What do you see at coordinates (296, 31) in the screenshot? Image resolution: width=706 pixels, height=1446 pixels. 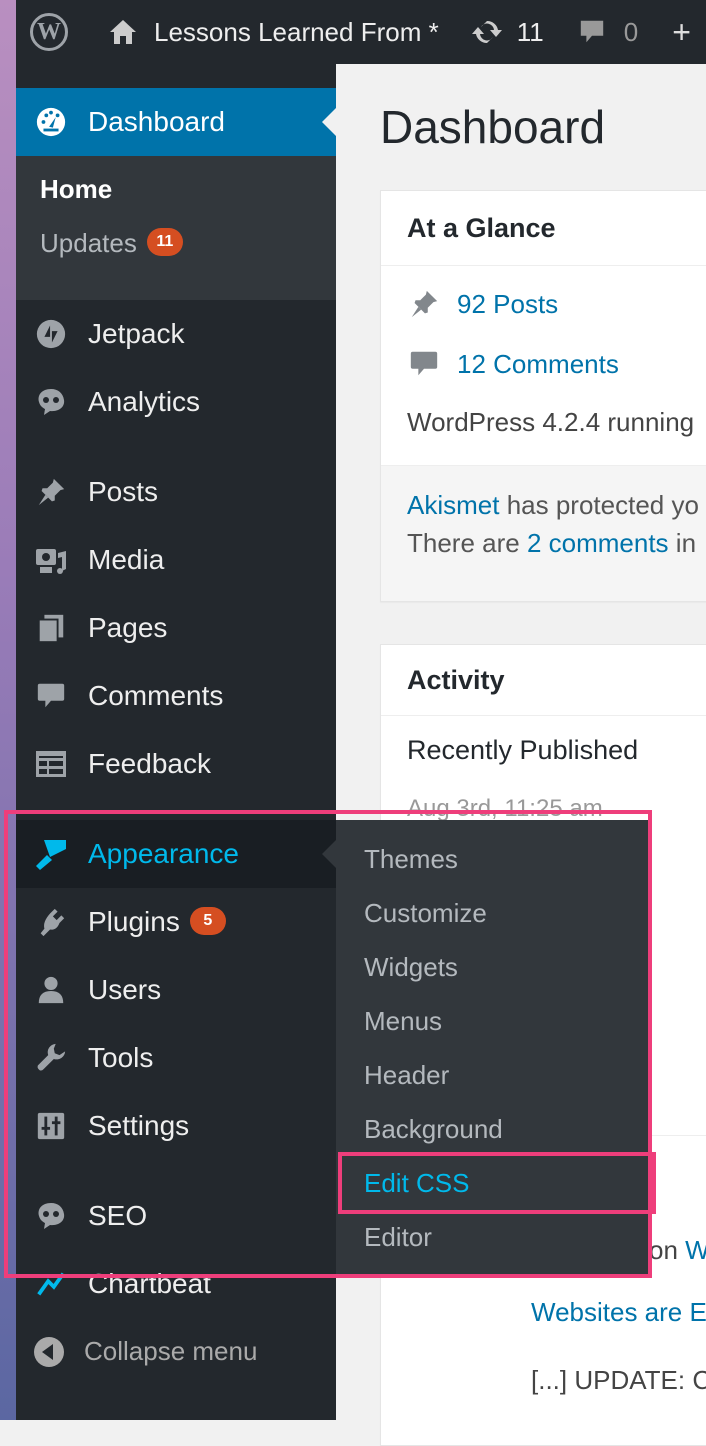 I see `site-name-label: Lessons Learned From *` at bounding box center [296, 31].